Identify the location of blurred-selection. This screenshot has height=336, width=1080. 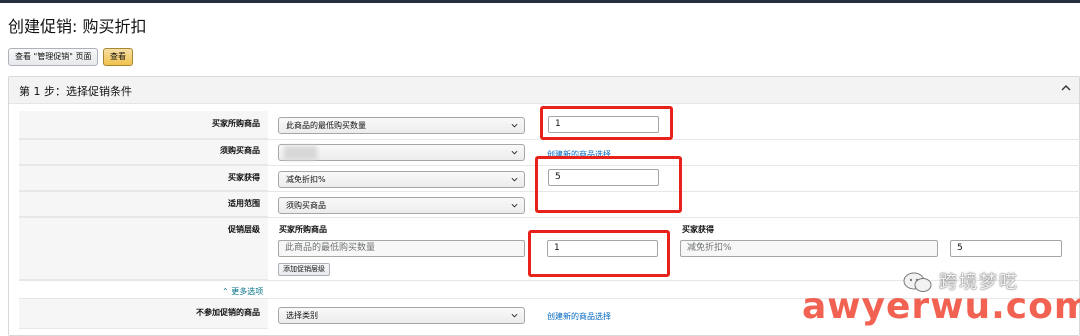
(300, 153).